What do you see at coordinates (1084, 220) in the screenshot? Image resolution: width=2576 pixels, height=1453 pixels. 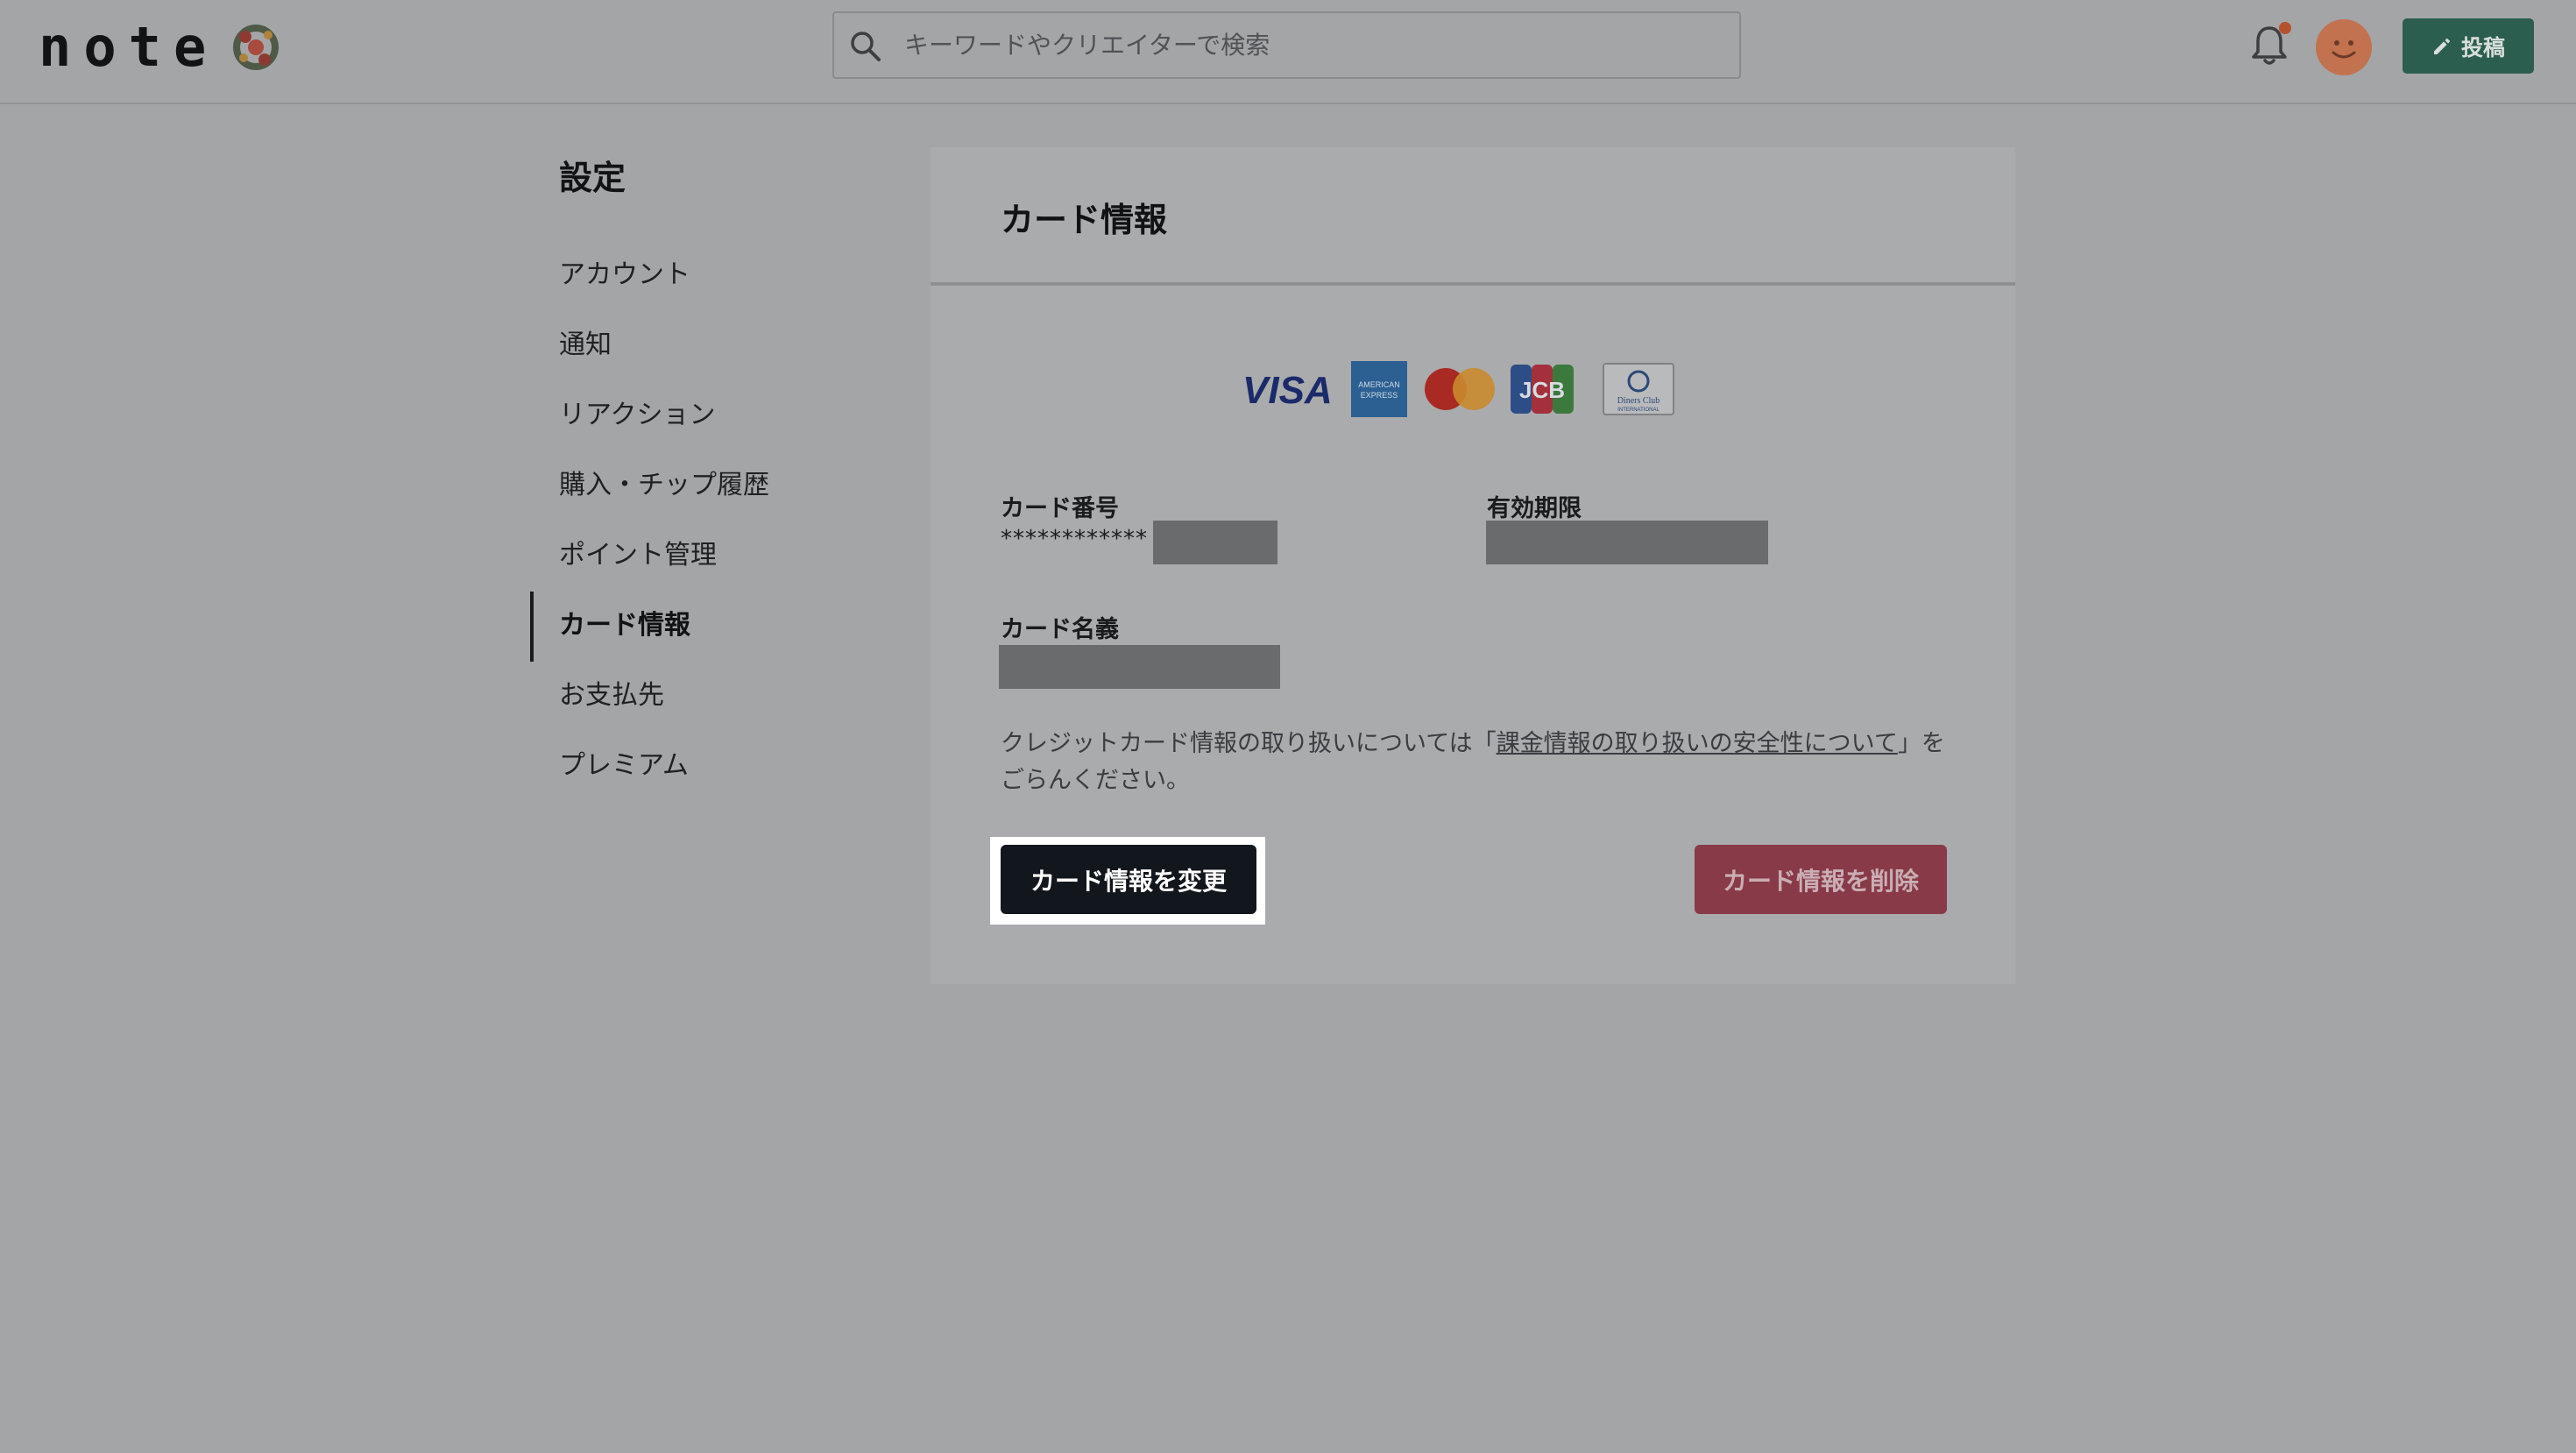 I see `card-info-title: カード情報` at bounding box center [1084, 220].